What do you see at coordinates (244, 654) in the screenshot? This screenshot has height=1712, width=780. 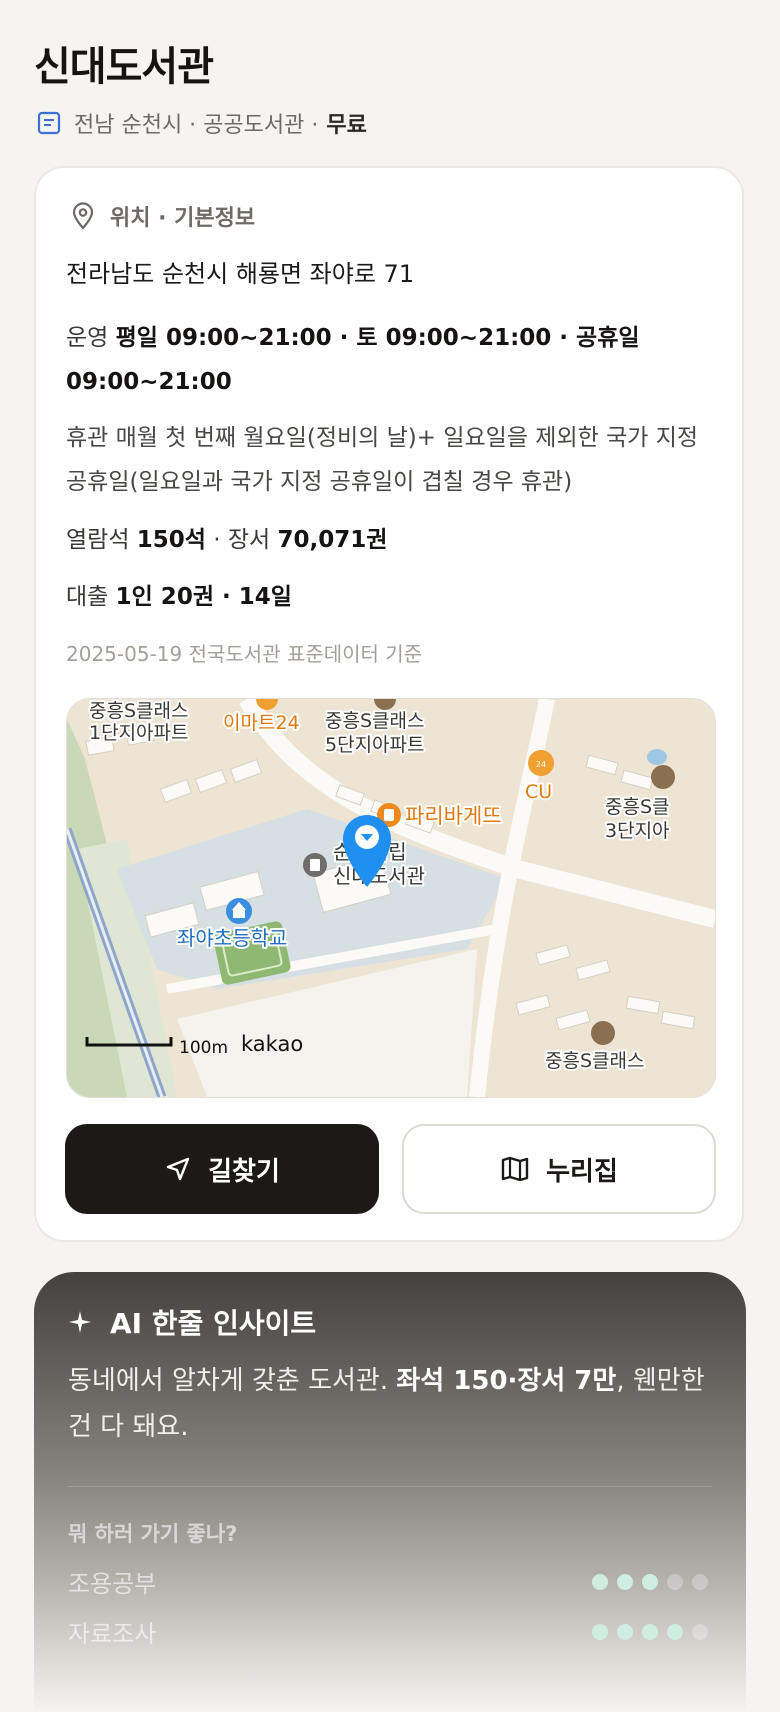 I see `data-source: 2025-05-19 전국도서관 표준데이터 기준` at bounding box center [244, 654].